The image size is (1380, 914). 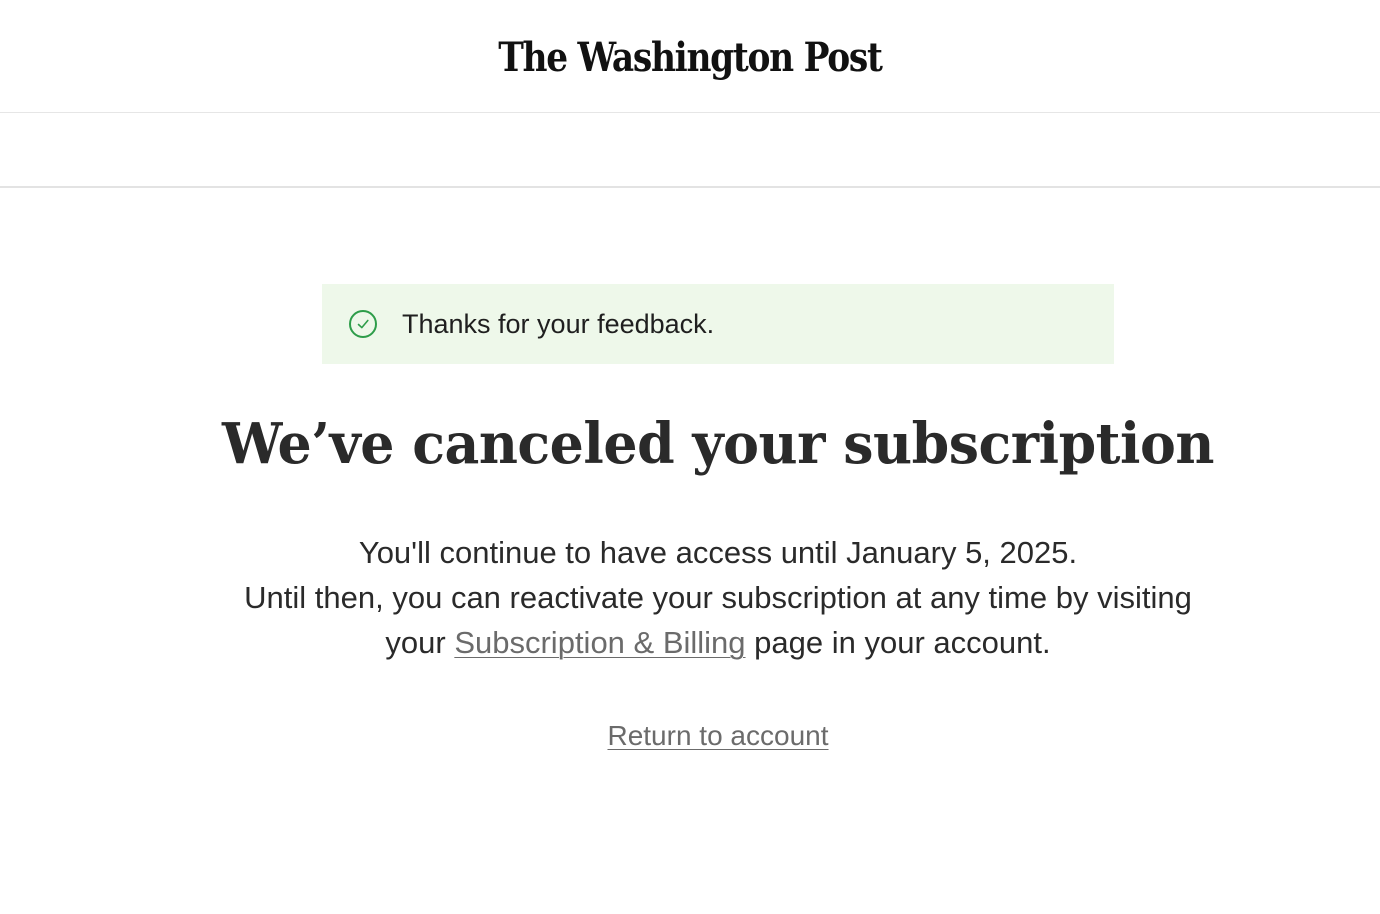 I want to click on feedback-confirmation-banner: Thanks for your feedback., so click(x=718, y=324).